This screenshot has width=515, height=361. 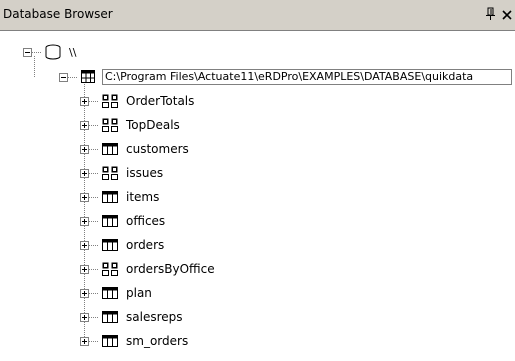 I want to click on tree-item: plan, so click(x=116, y=293).